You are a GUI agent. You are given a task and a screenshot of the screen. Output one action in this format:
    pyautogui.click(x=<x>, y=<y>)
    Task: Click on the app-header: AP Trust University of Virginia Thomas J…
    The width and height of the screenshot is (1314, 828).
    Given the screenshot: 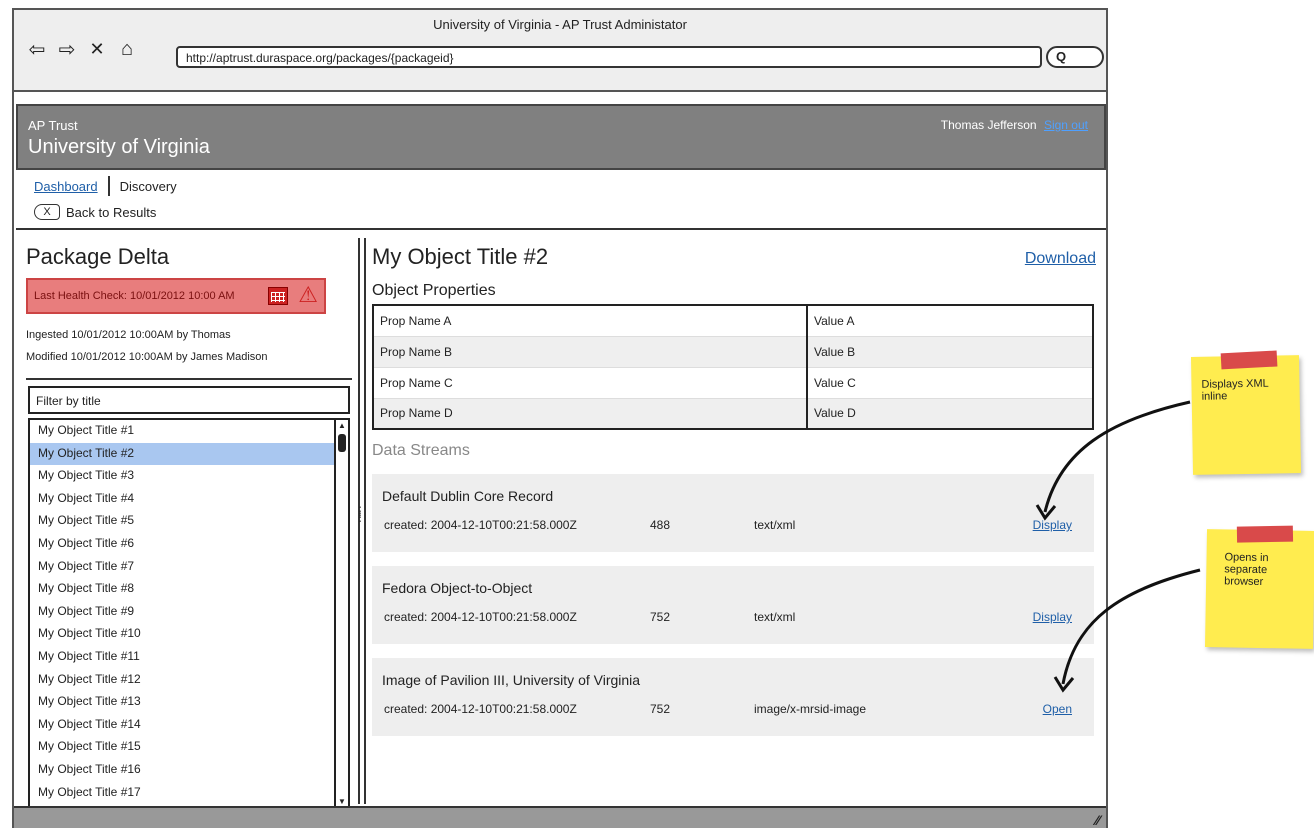 What is the action you would take?
    pyautogui.click(x=561, y=137)
    